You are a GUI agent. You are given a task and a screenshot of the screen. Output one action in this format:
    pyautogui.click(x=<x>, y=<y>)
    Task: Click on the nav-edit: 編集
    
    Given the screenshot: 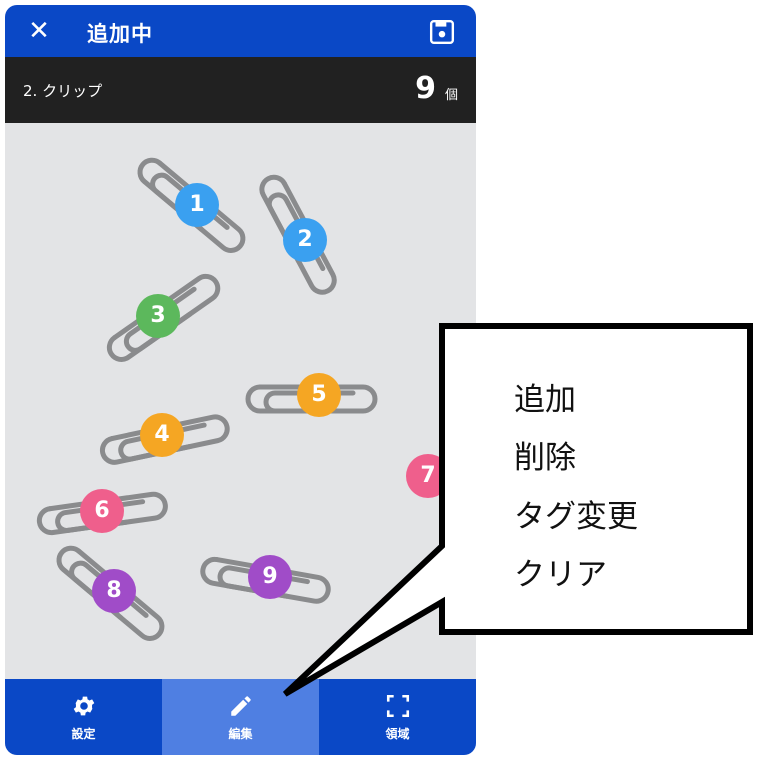 What is the action you would take?
    pyautogui.click(x=240, y=717)
    